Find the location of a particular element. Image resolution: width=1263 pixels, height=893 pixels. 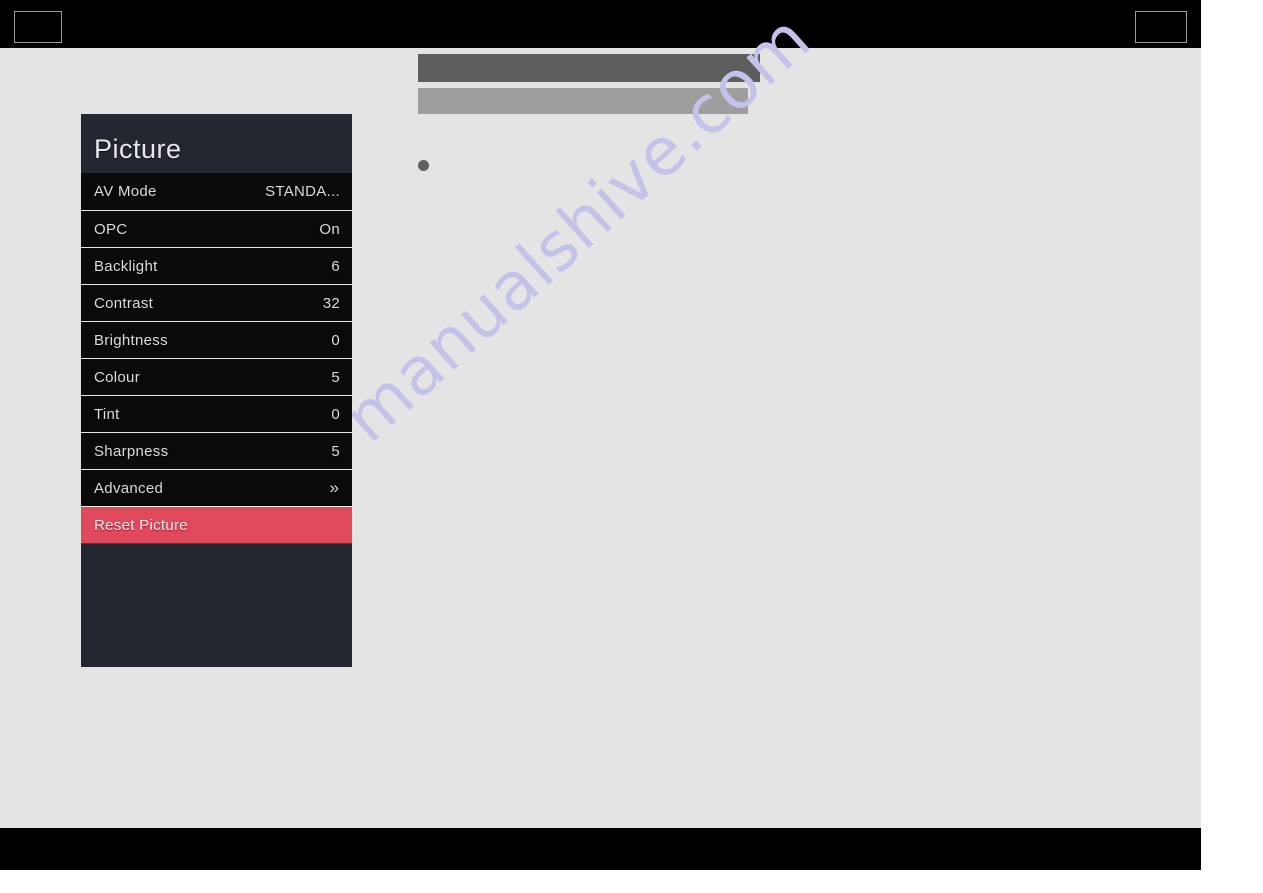

panel-header: Picture is located at coordinates (216, 143).